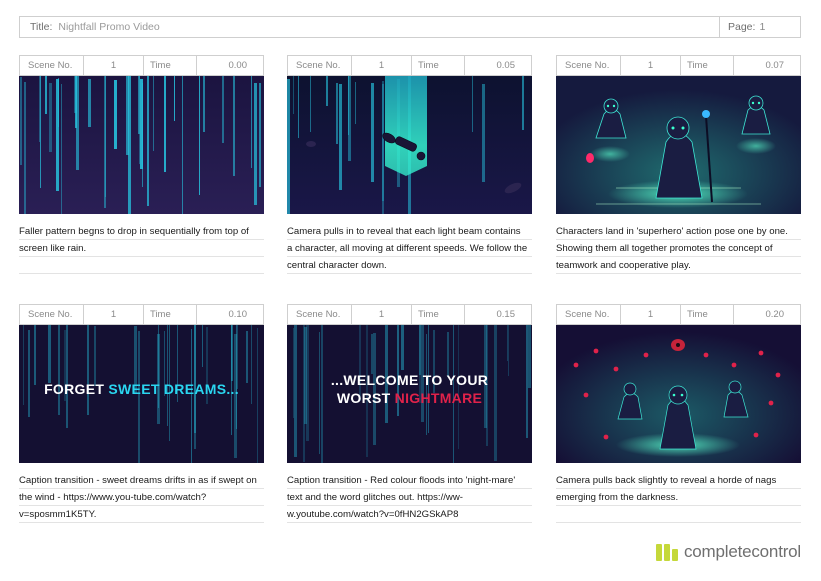  I want to click on panel-header: Scene No. 1 Time 0.20, so click(678, 314).